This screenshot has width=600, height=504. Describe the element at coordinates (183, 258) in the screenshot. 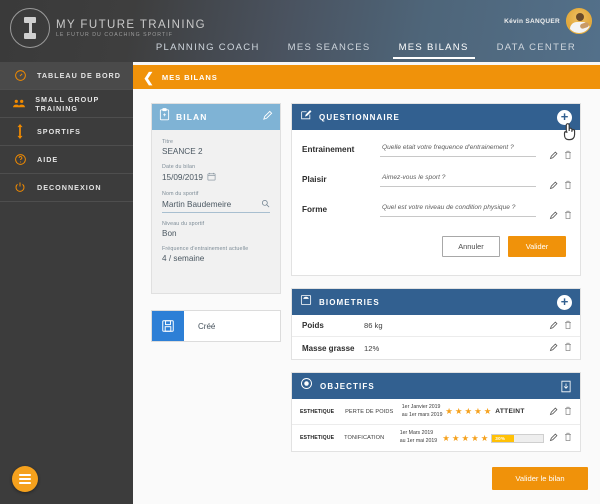

I see `field-value: 4 / semaine` at that location.